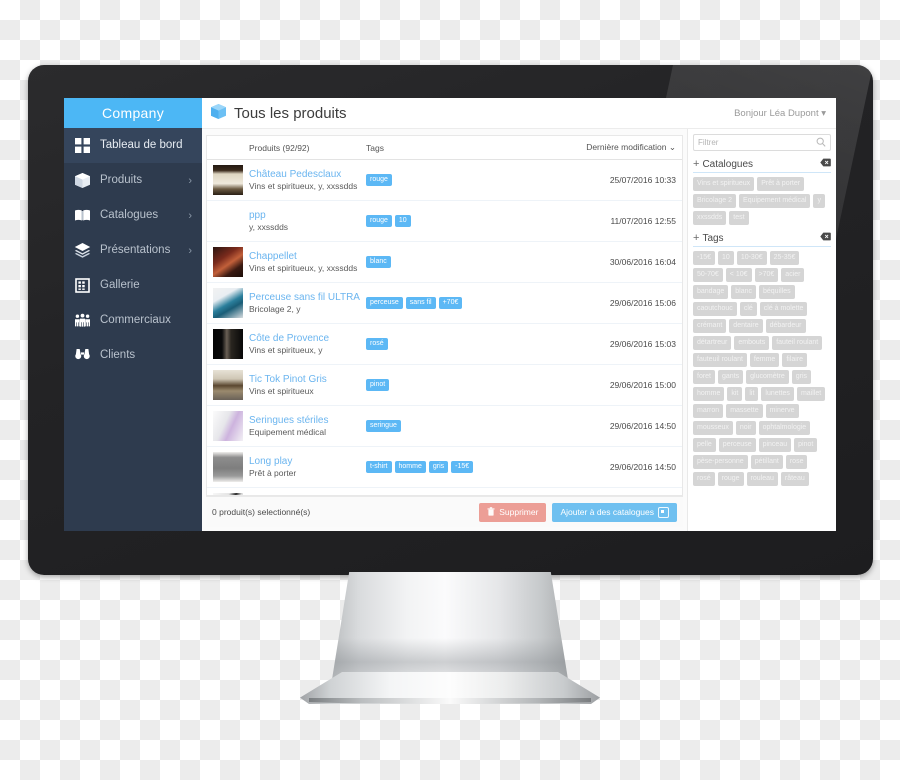 Image resolution: width=900 pixels, height=780 pixels. Describe the element at coordinates (738, 275) in the screenshot. I see `tag-chip: < 10€` at that location.